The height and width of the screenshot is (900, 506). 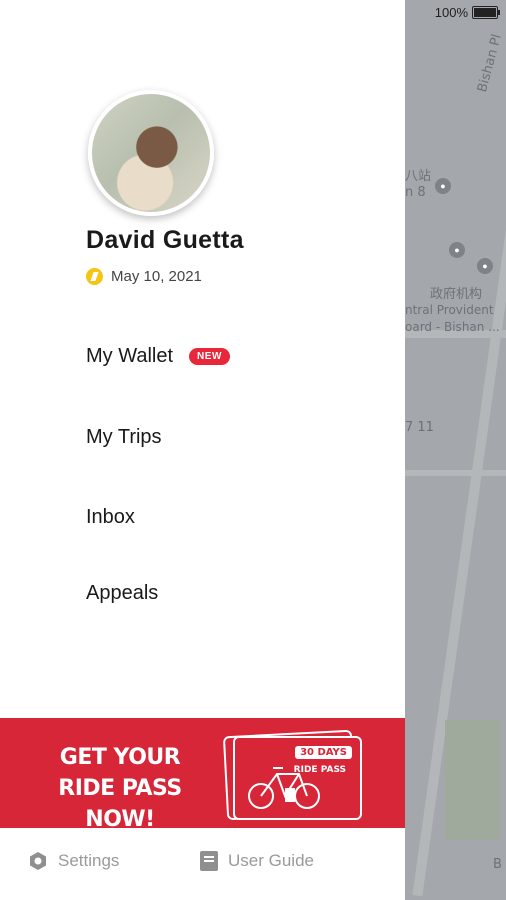 I want to click on menu-item-appeals: Appeals, so click(x=122, y=593).